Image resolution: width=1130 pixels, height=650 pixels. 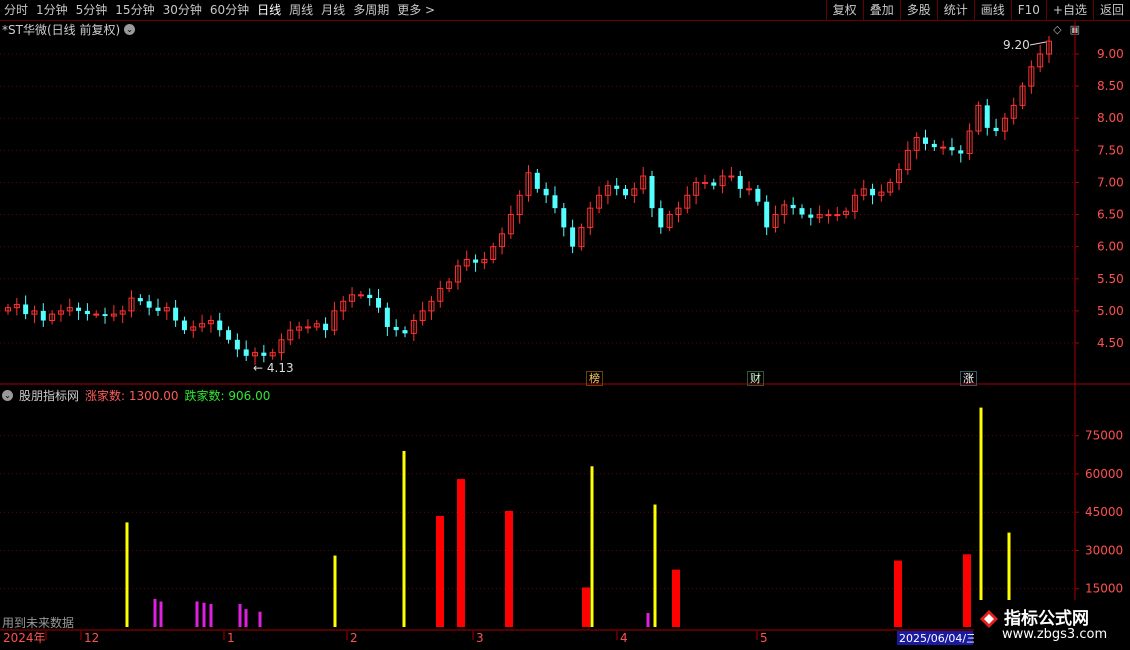 I want to click on tag-cai: 财, so click(x=755, y=378).